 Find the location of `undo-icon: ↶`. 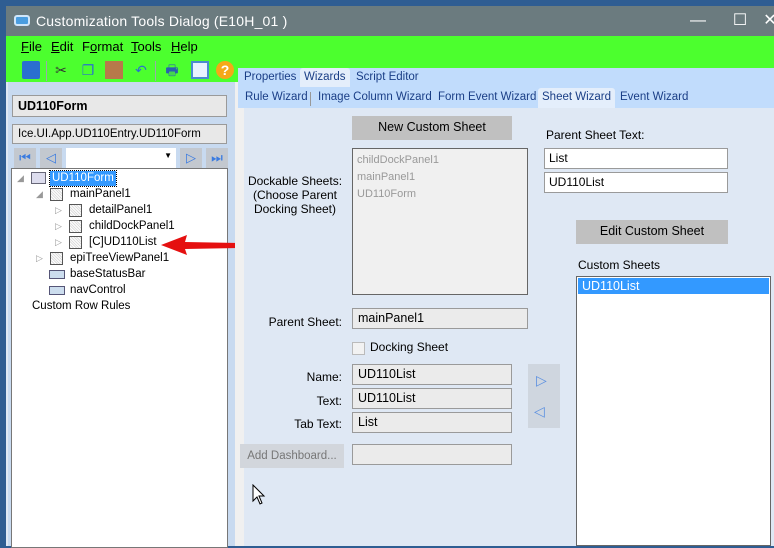

undo-icon: ↶ is located at coordinates (141, 70).